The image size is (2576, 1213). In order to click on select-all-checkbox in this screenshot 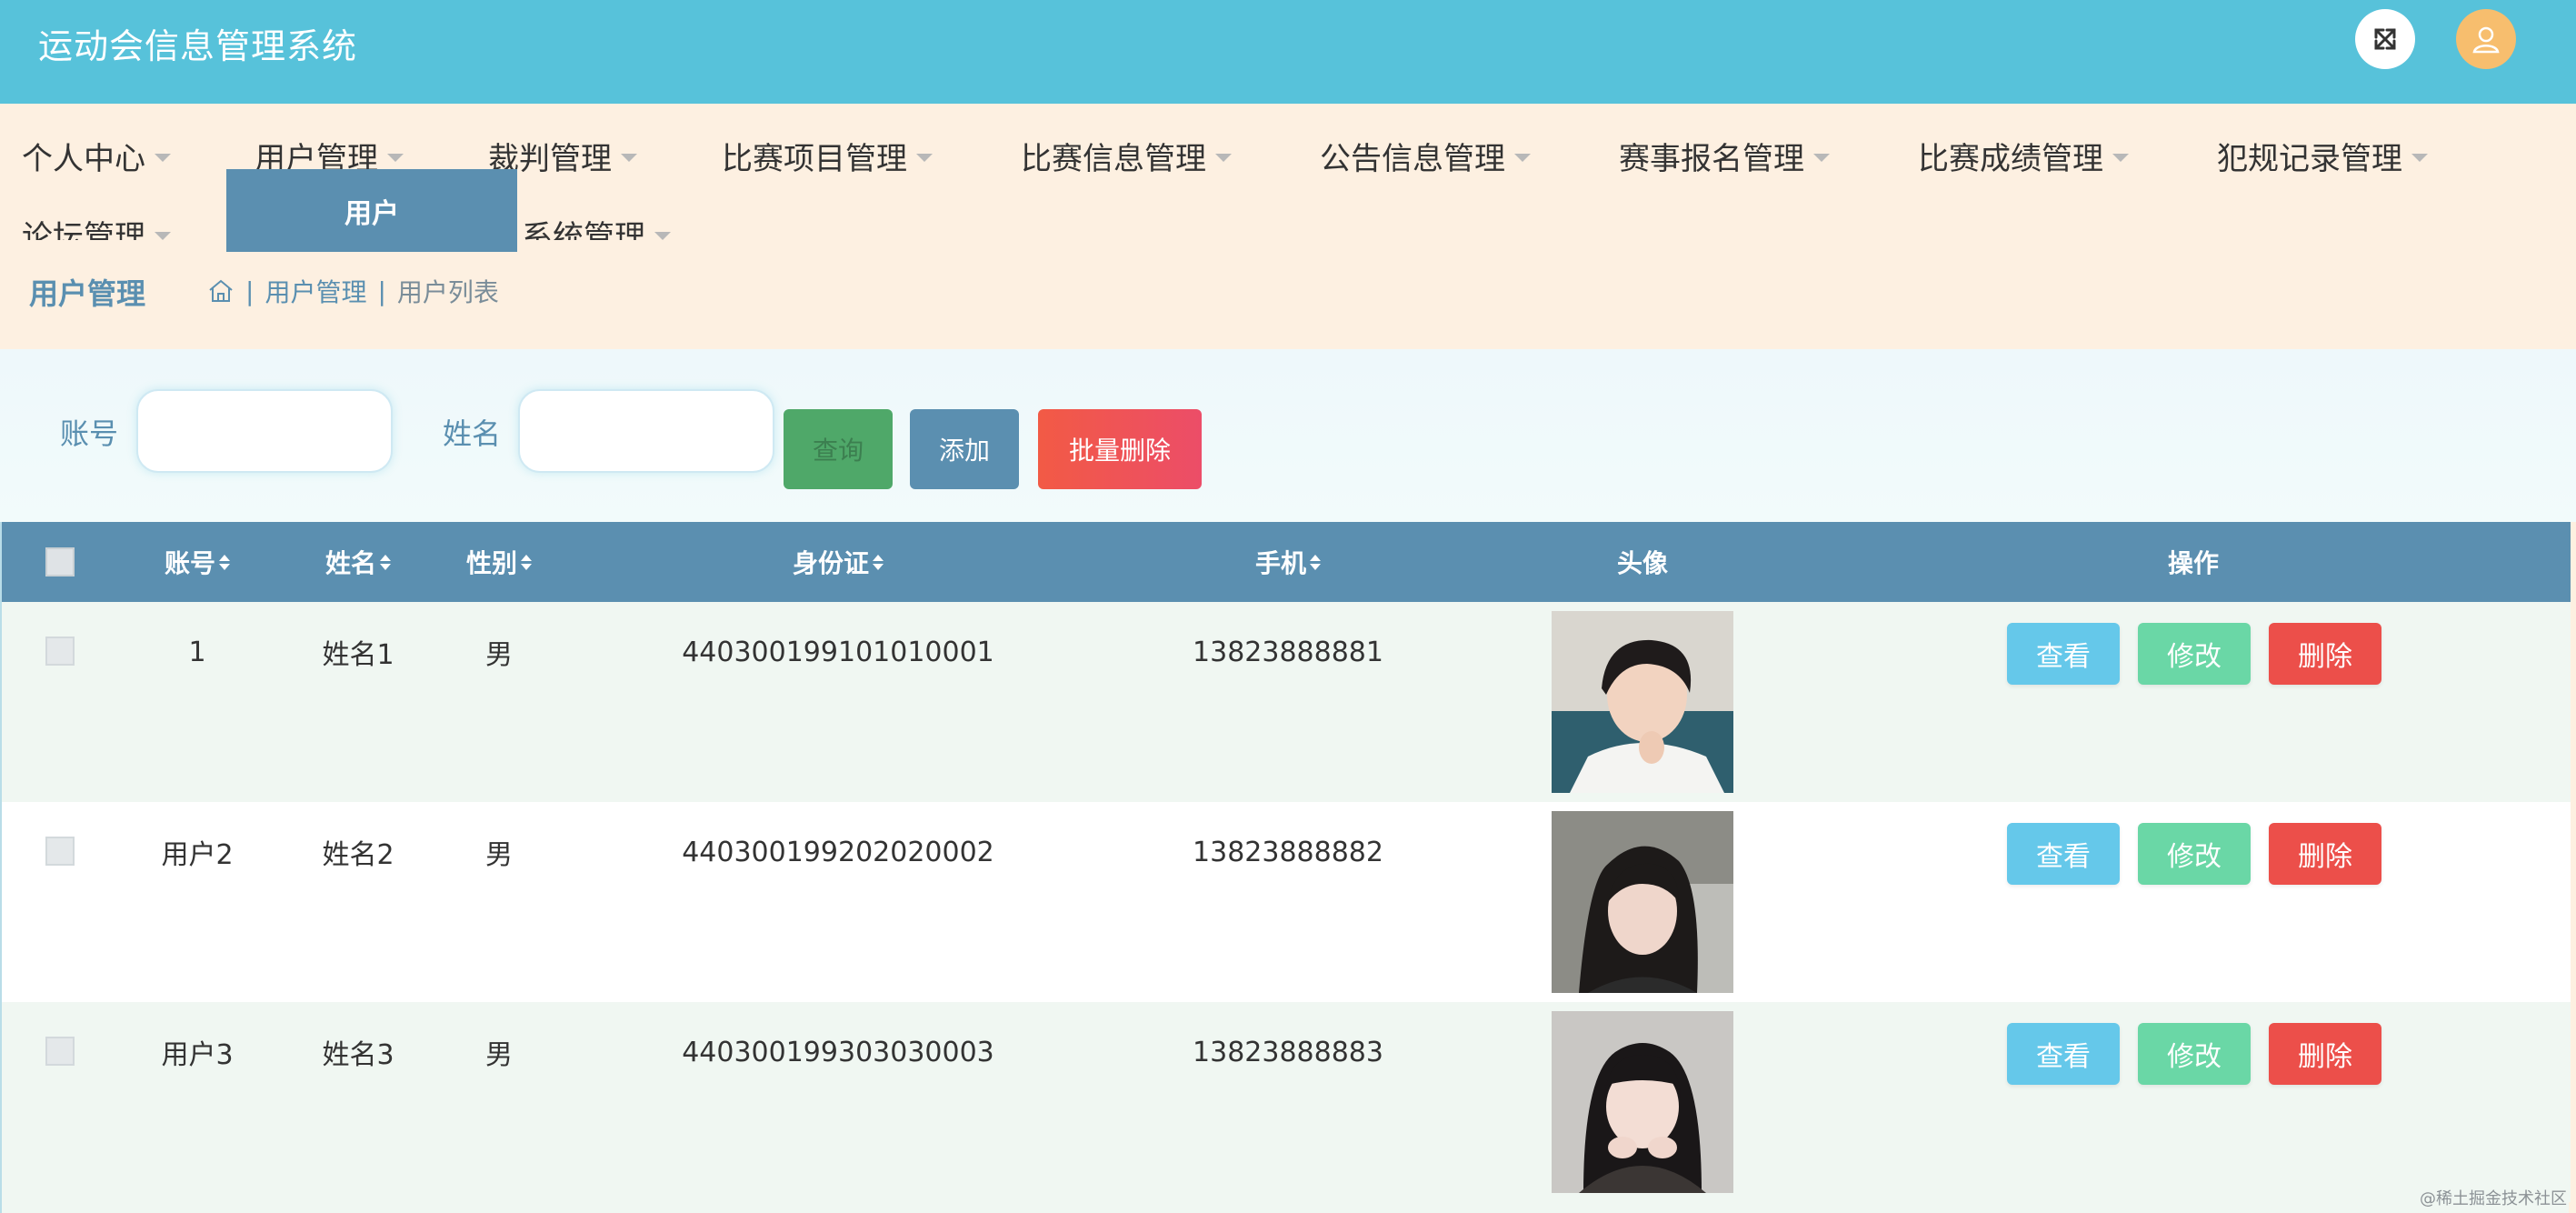, I will do `click(60, 561)`.